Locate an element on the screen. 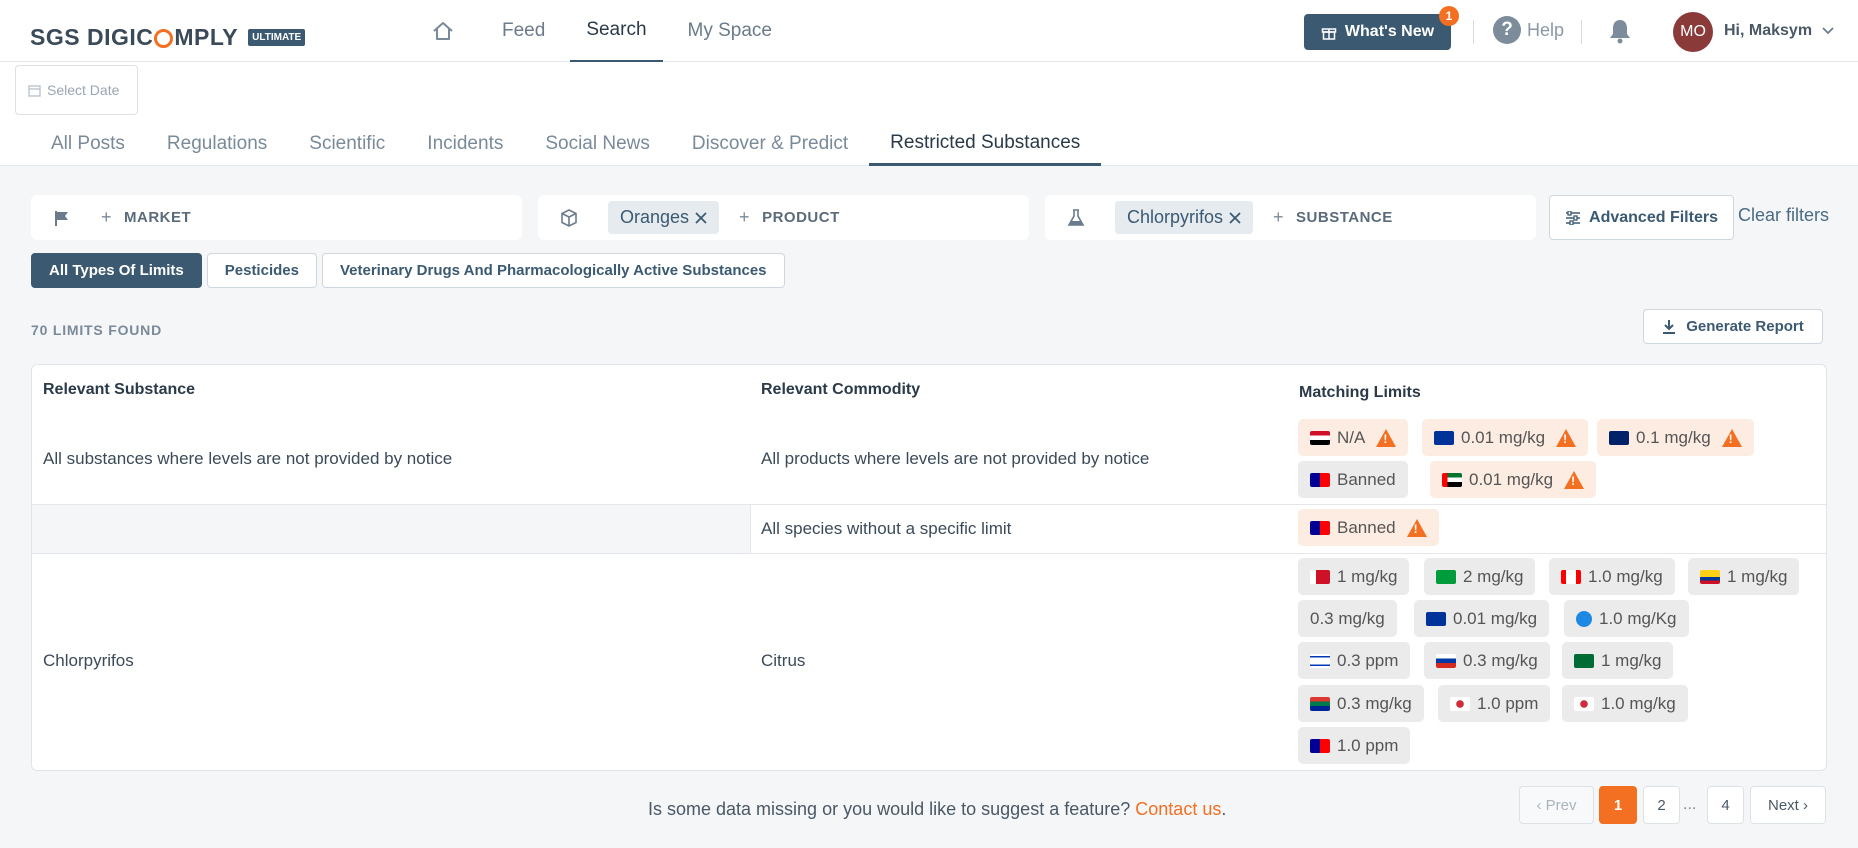 This screenshot has height=848, width=1858. bell-icon is located at coordinates (1620, 31).